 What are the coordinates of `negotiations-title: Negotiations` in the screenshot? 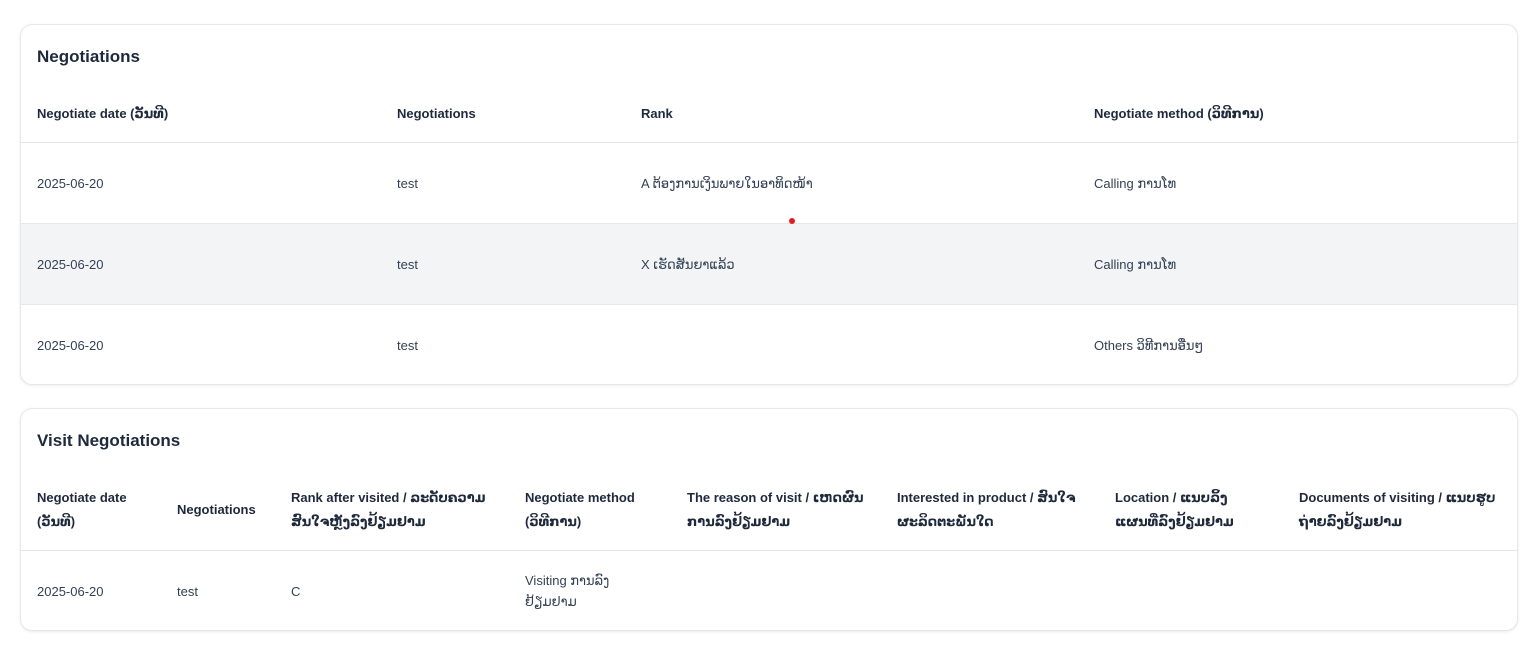 It's located at (88, 56).